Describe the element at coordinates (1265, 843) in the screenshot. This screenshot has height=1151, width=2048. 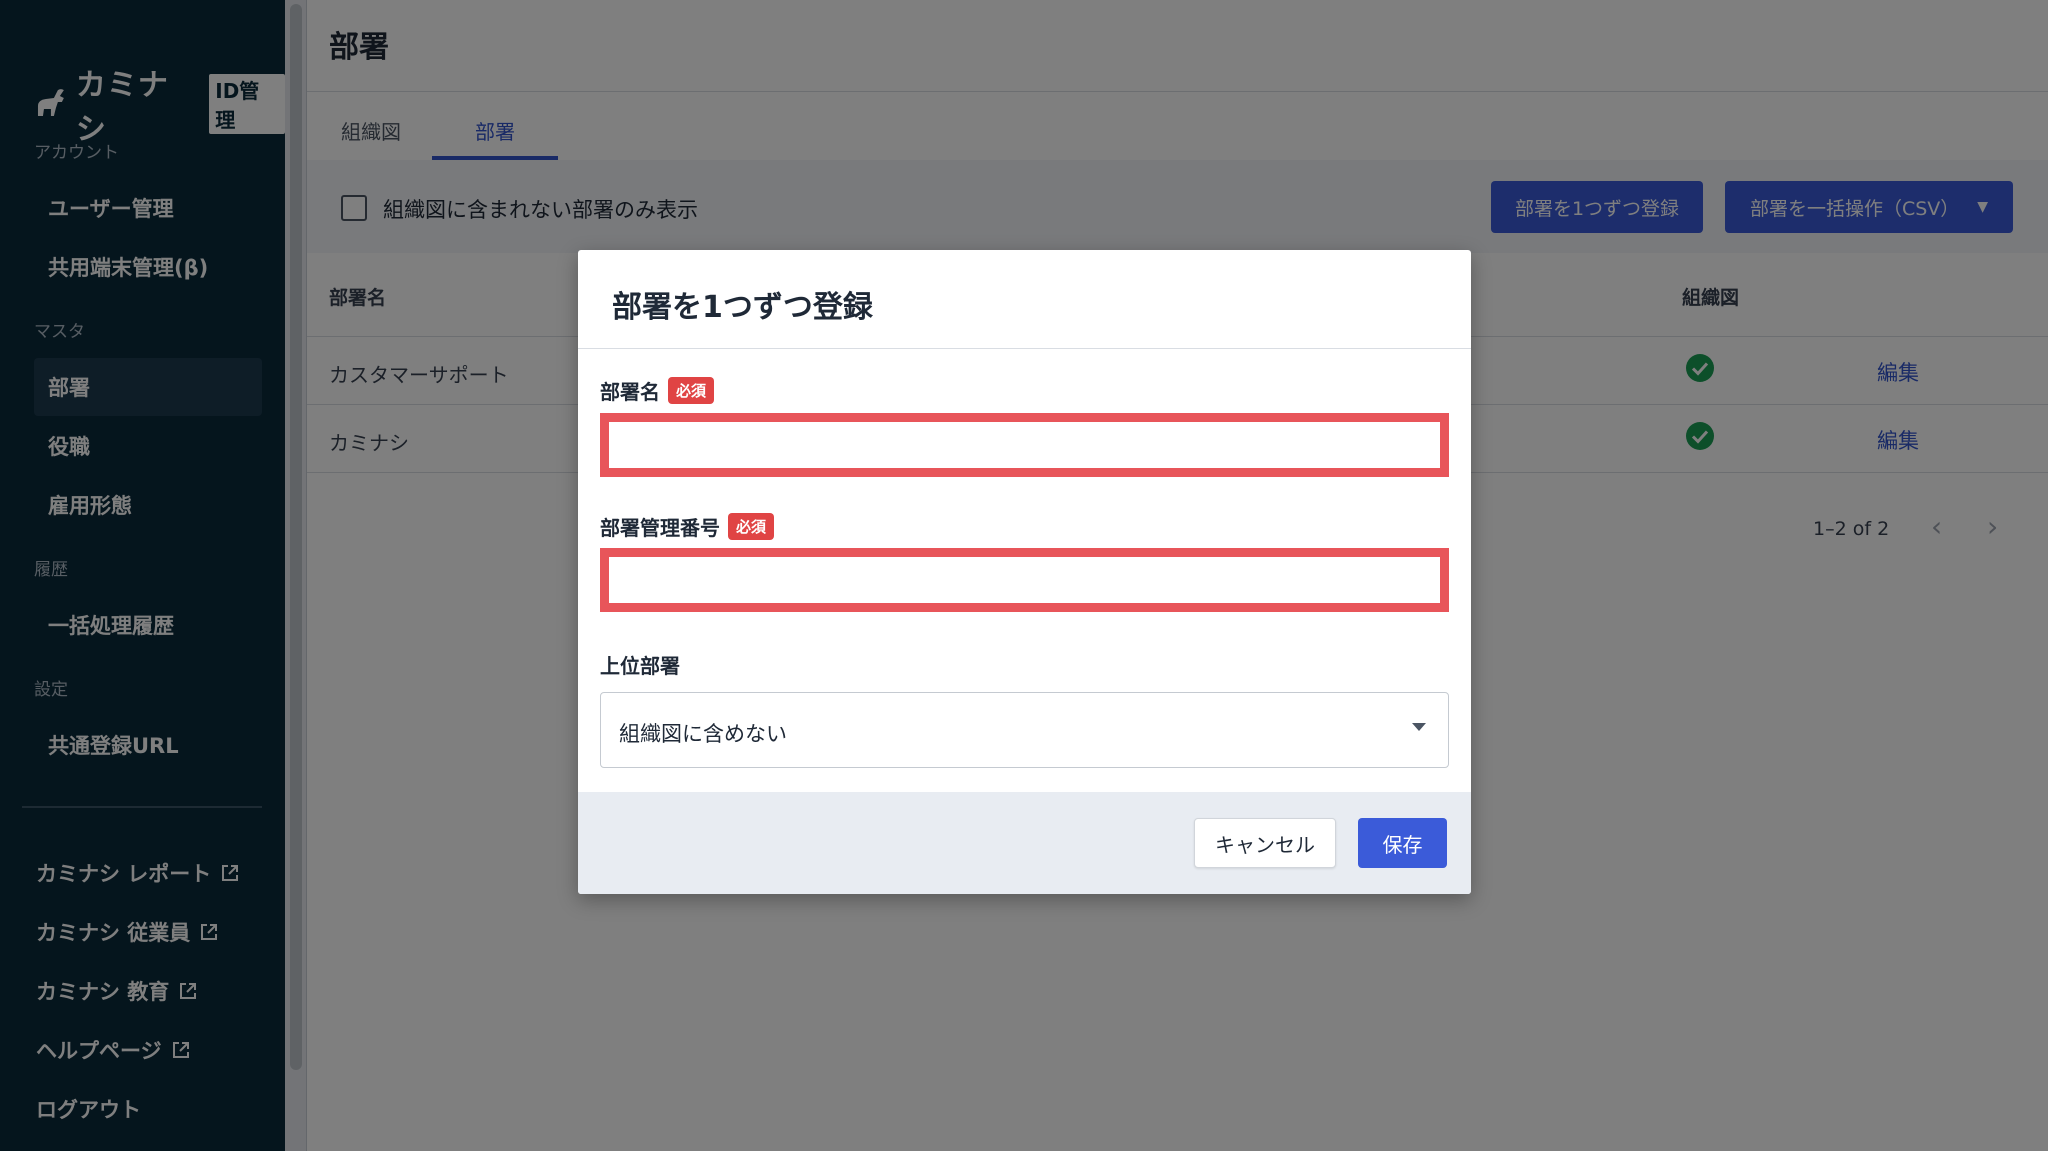
I see `cancel-button: キャンセル` at that location.